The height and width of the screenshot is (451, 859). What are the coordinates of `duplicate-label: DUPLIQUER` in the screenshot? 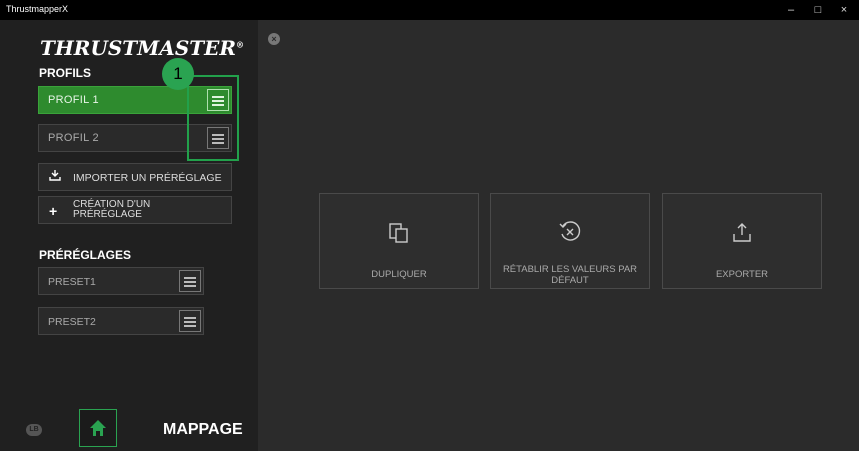 It's located at (399, 274).